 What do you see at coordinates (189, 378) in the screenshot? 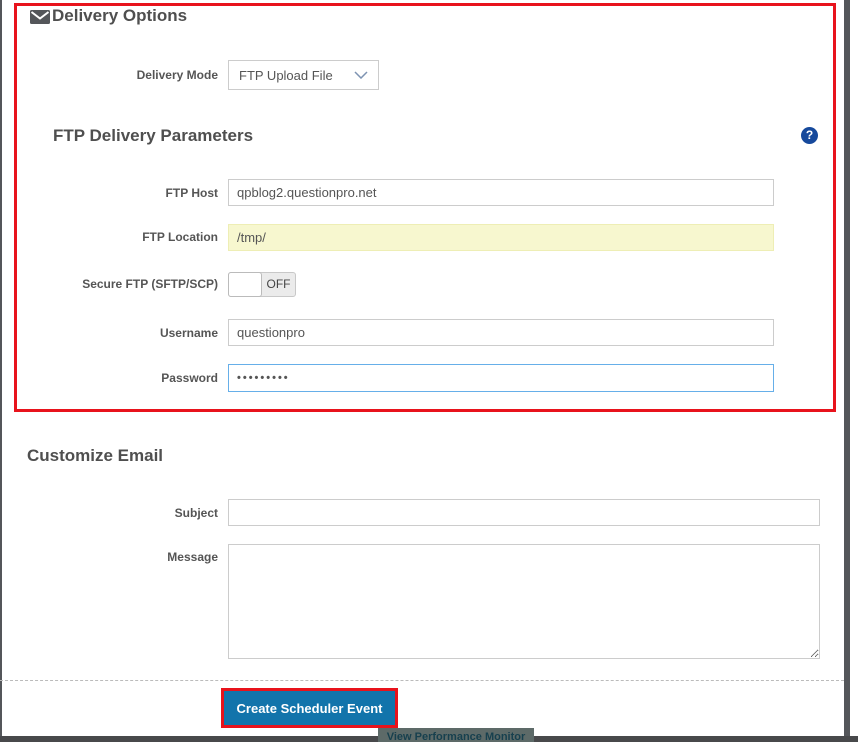
I see `password-label: Password` at bounding box center [189, 378].